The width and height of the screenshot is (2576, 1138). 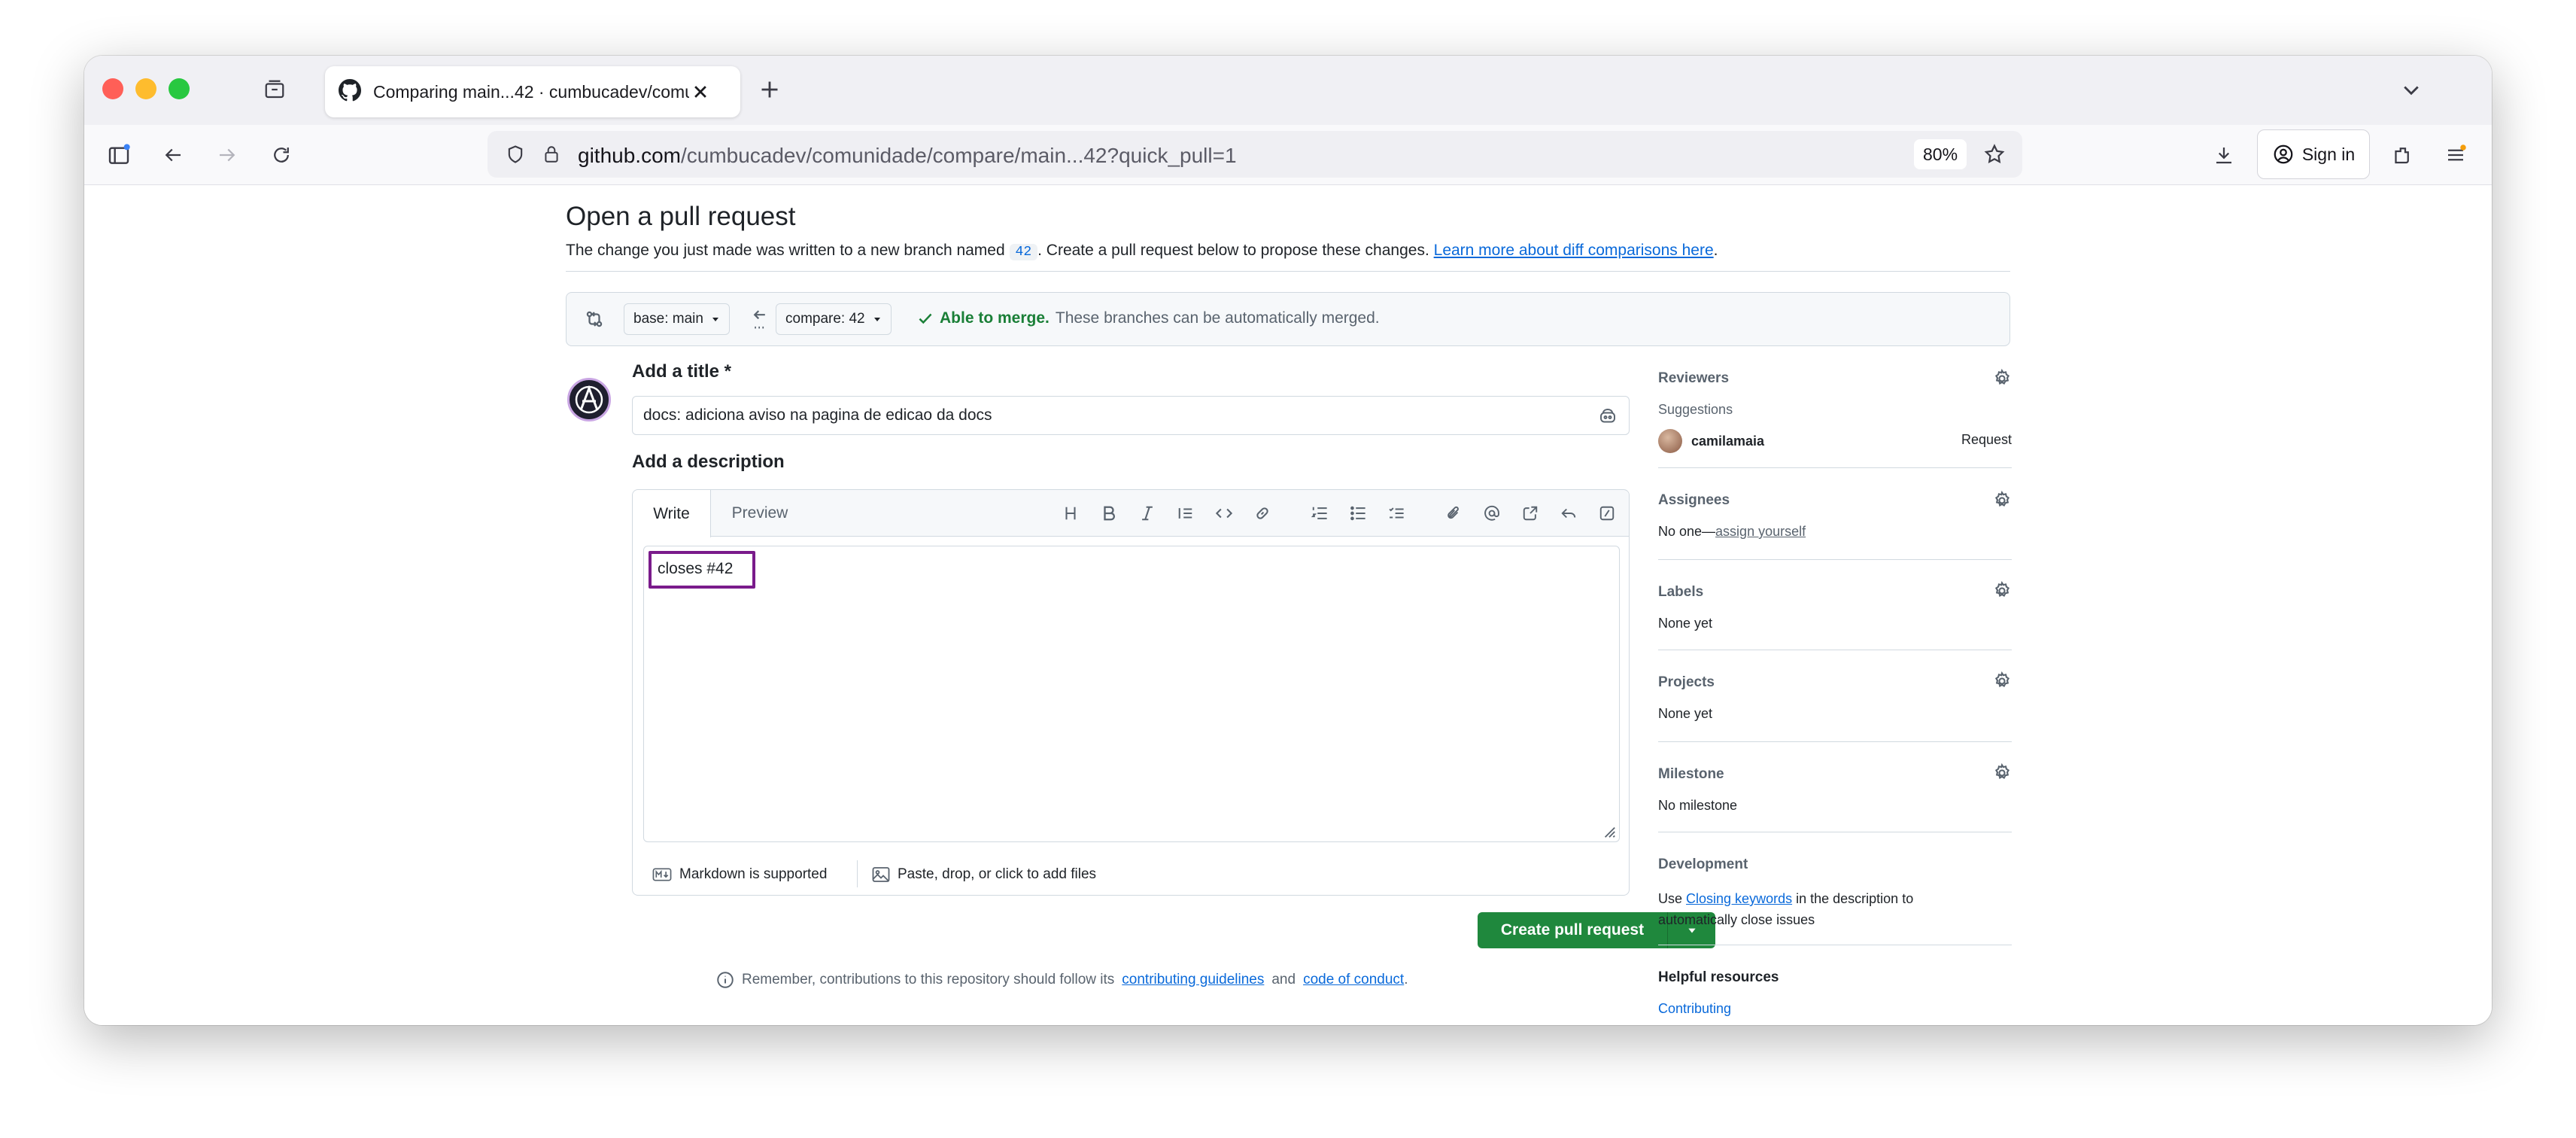 I want to click on request-review-button: Request, so click(x=1986, y=440).